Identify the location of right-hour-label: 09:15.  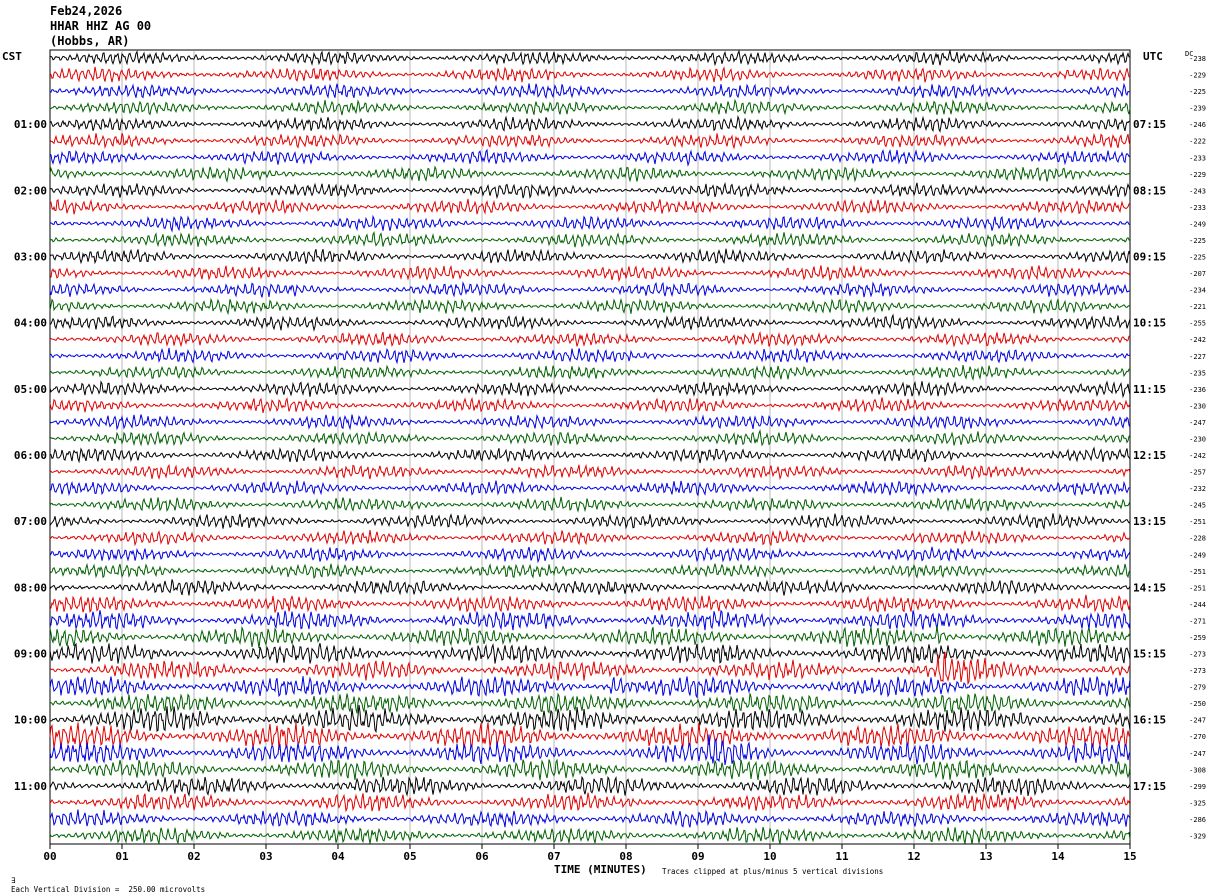
(1149, 257).